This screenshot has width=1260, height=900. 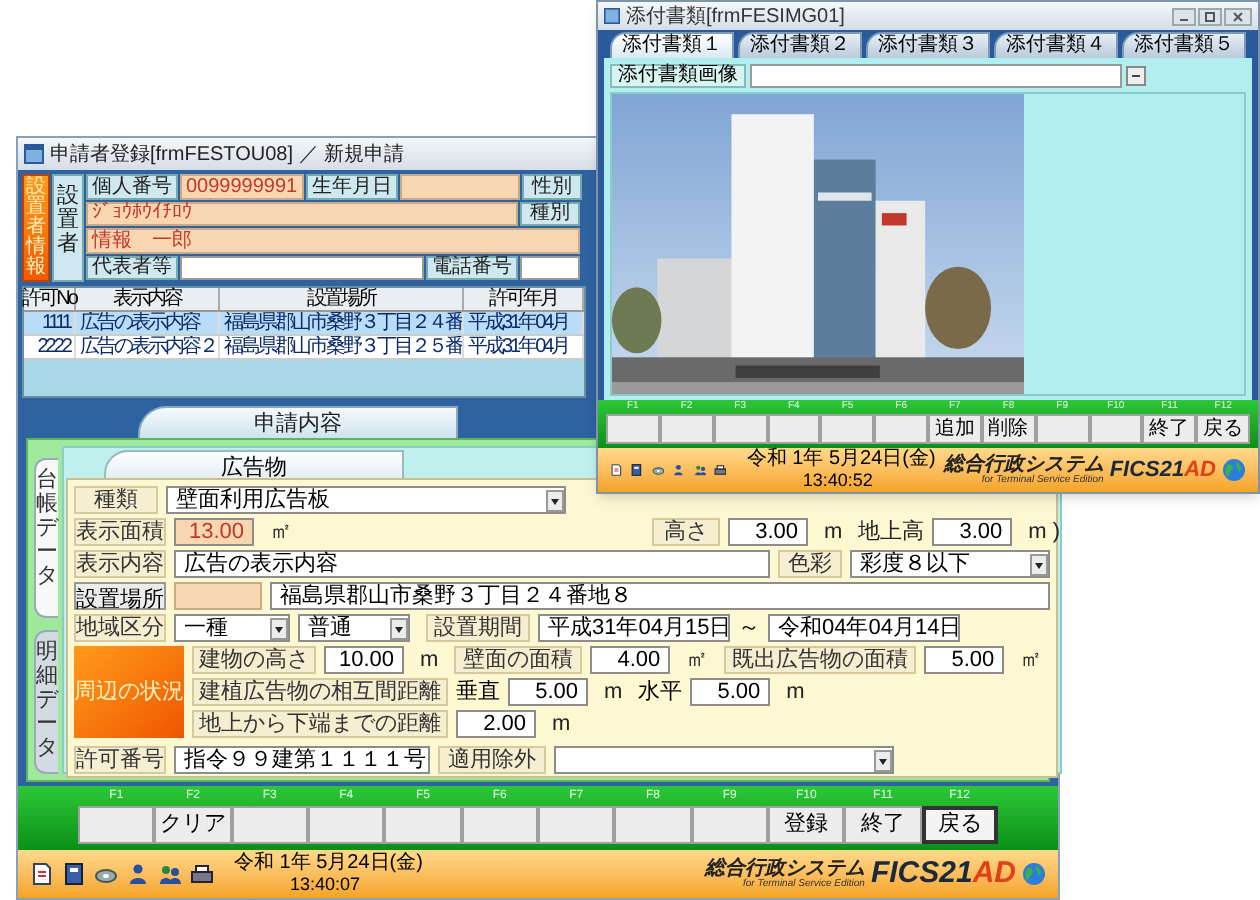 I want to click on location-button: 設置場所, so click(x=120, y=596).